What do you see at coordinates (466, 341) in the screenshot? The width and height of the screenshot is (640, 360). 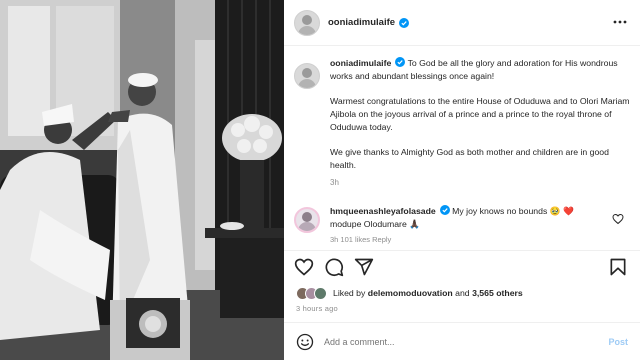 I see `add-comment-input` at bounding box center [466, 341].